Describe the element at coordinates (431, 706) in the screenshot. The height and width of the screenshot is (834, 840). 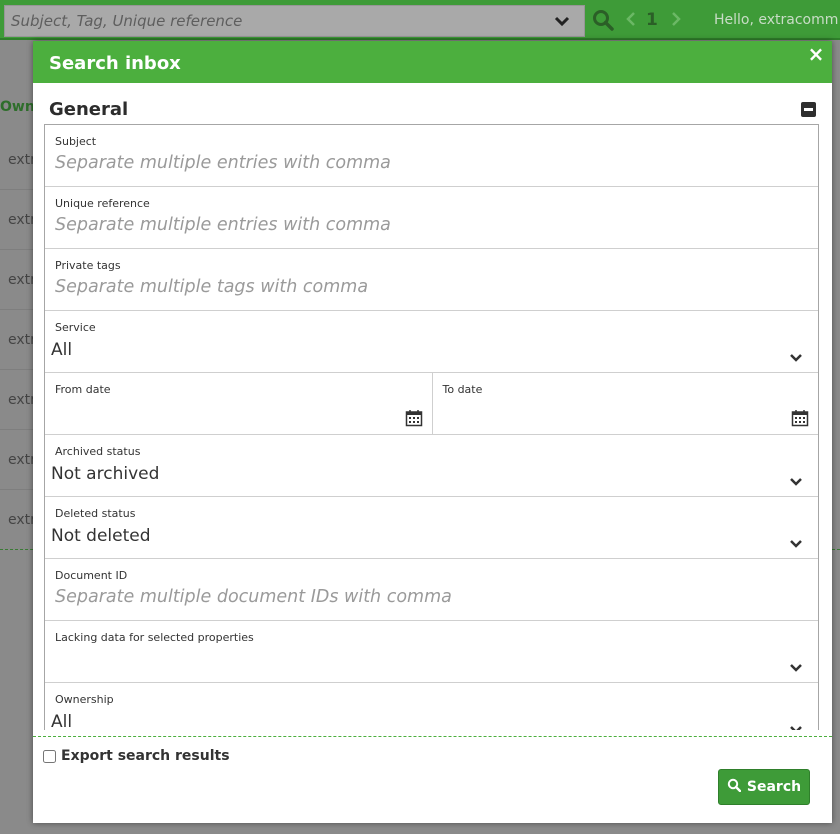
I see `ownership-select: Ownership All` at that location.